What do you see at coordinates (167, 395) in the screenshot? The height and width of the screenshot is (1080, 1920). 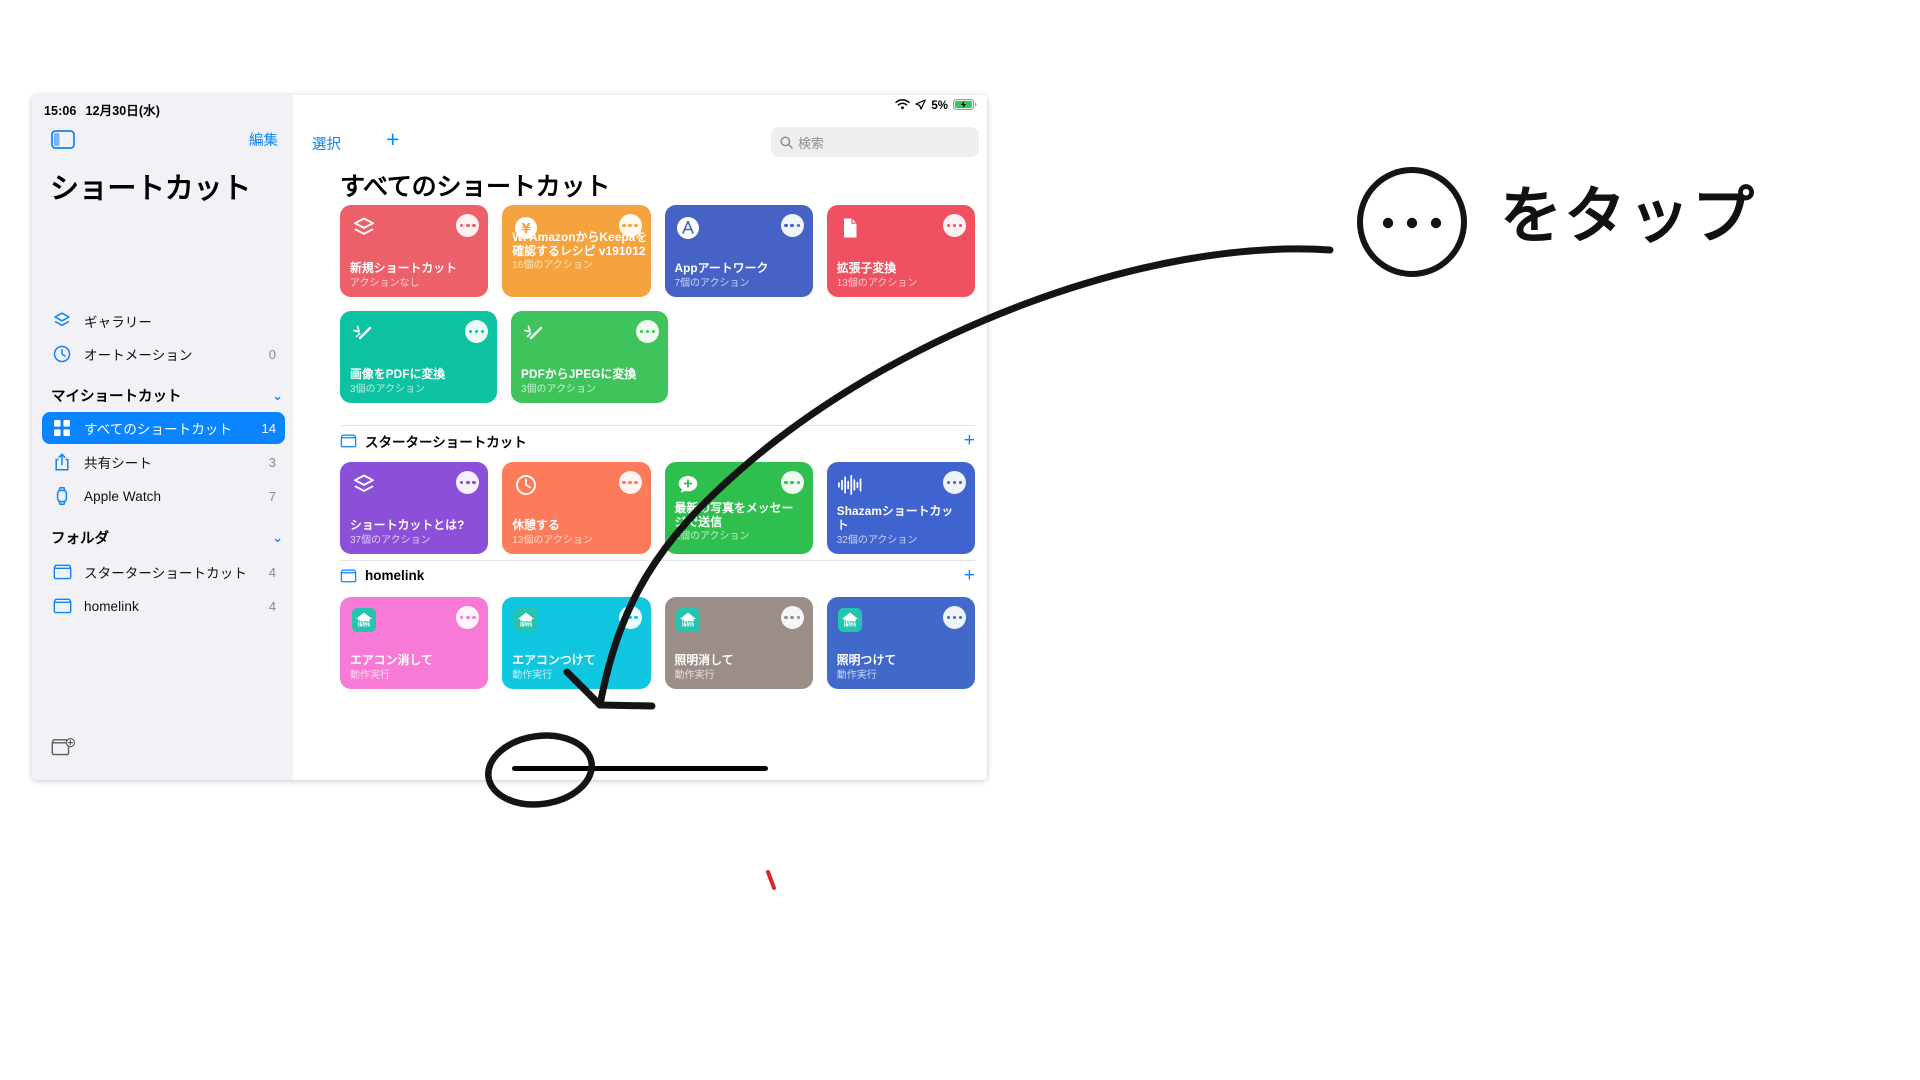 I see `section-header-my-shortcuts: マイショートカット ⌄` at bounding box center [167, 395].